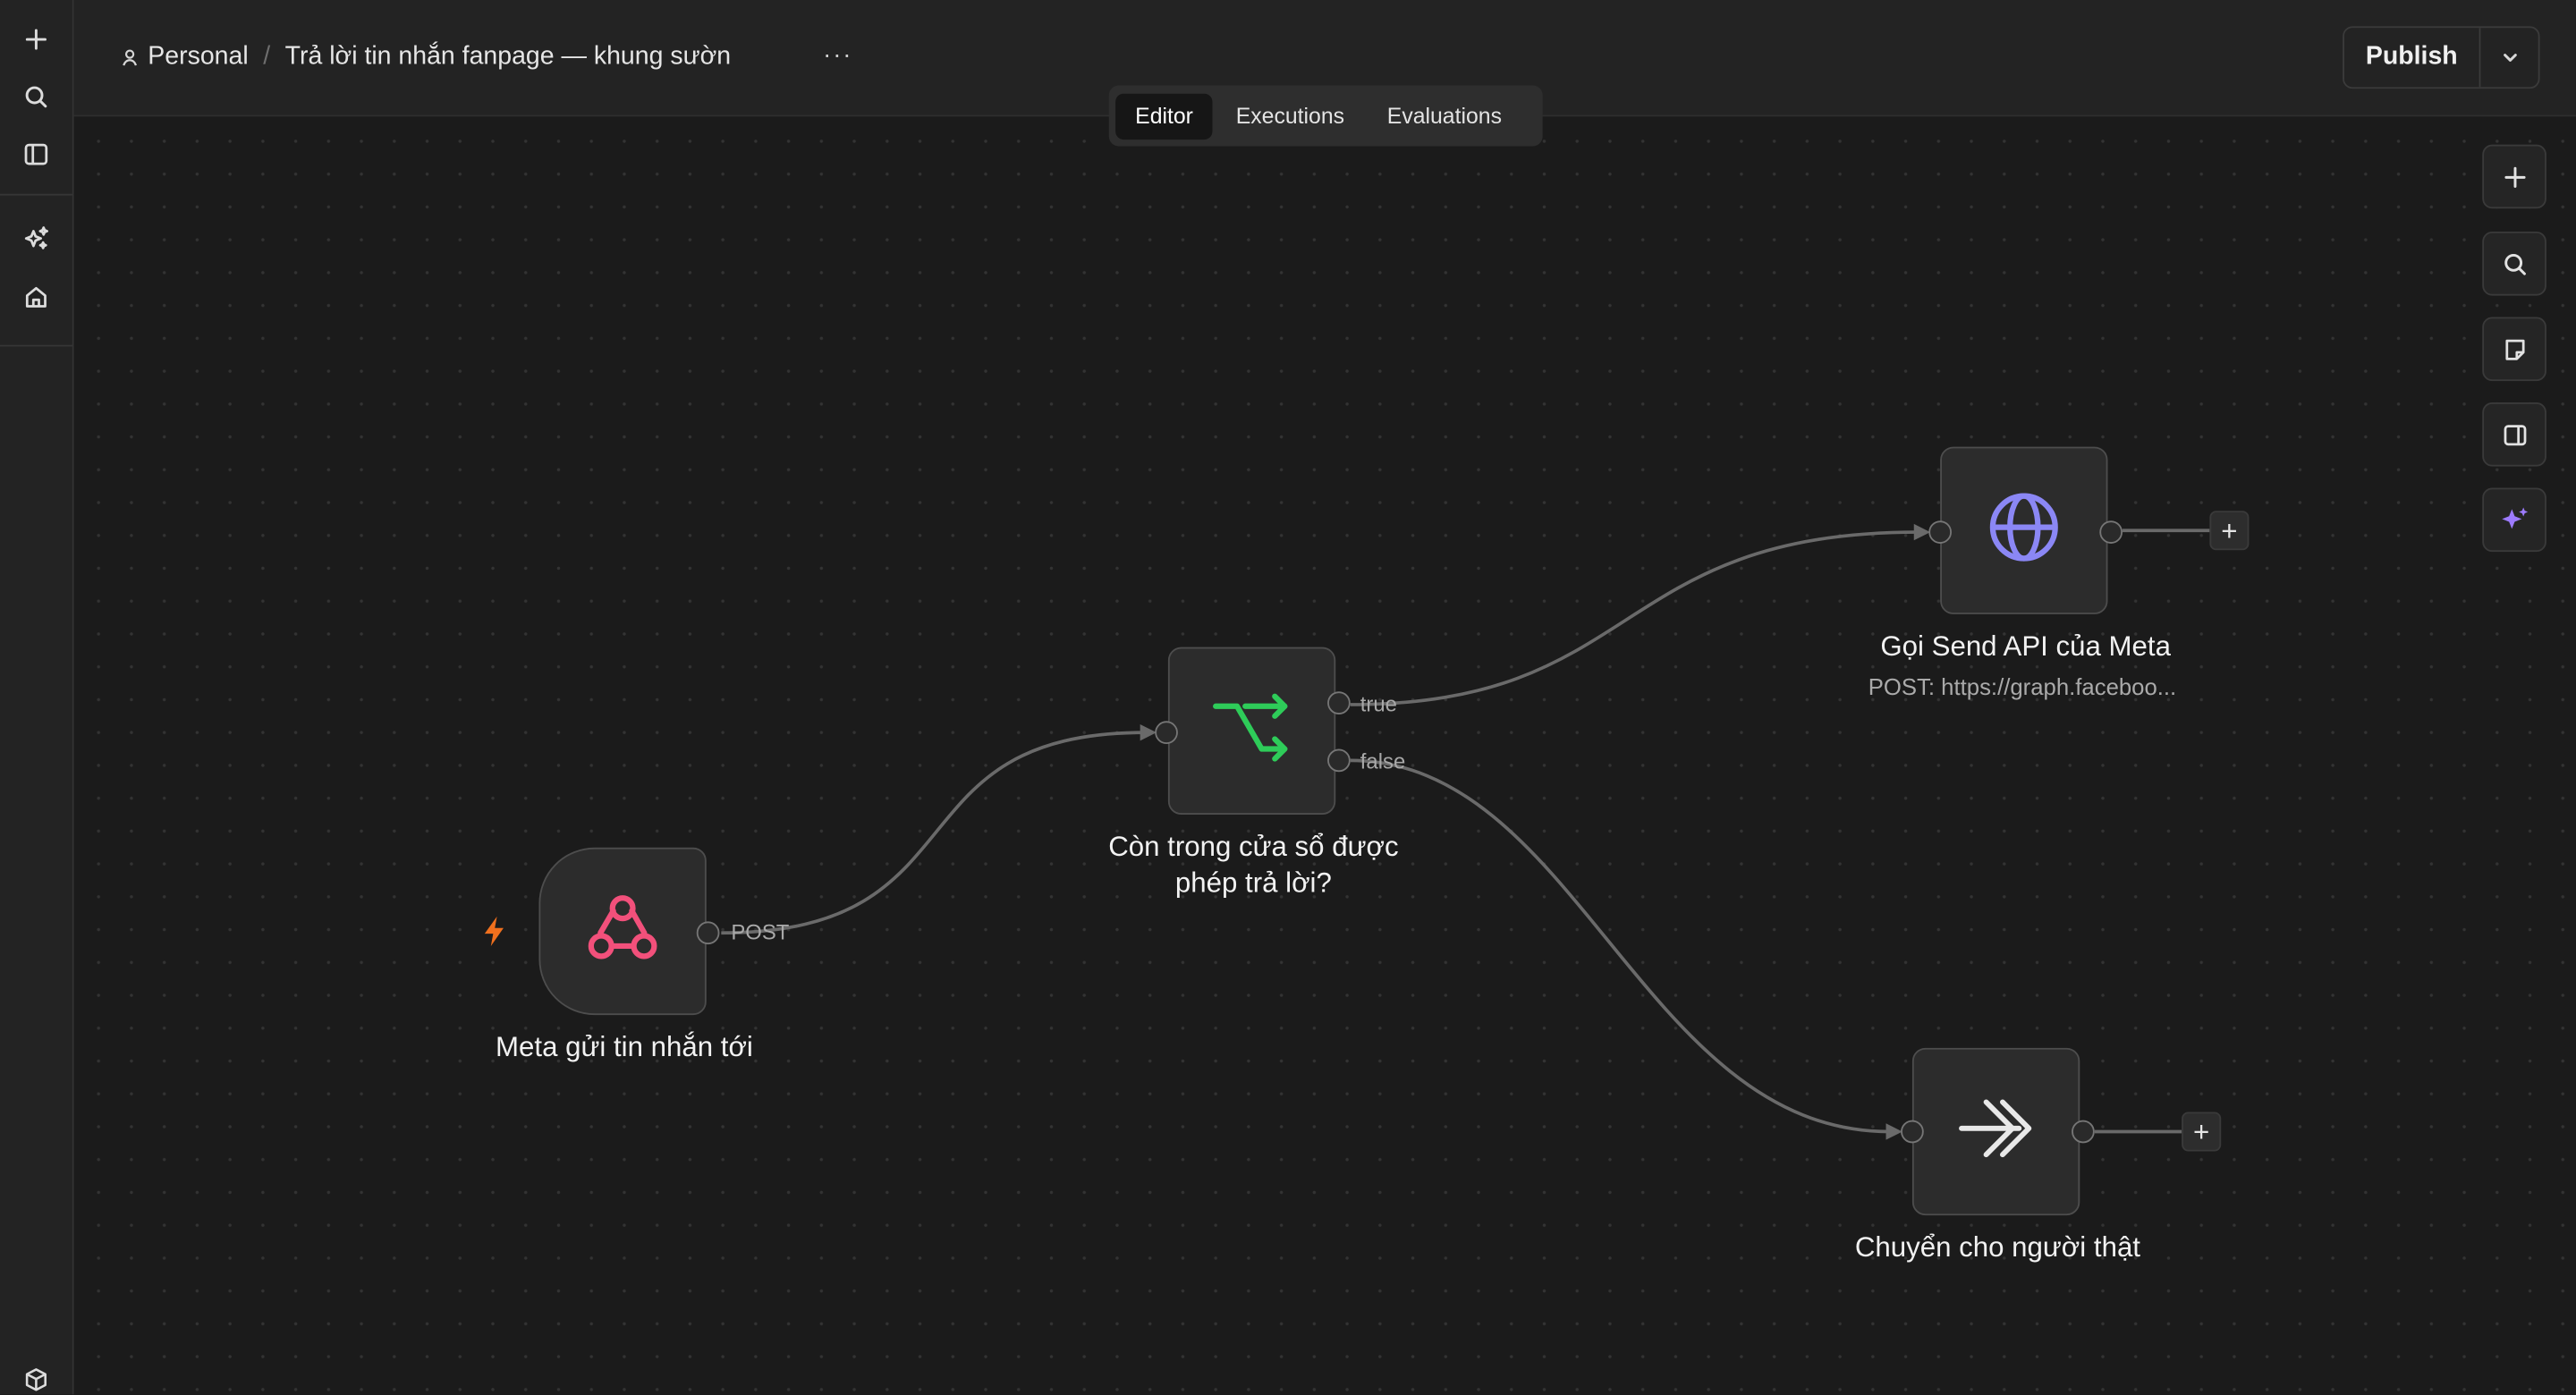  What do you see at coordinates (2508, 58) in the screenshot?
I see `chevron-down-icon` at bounding box center [2508, 58].